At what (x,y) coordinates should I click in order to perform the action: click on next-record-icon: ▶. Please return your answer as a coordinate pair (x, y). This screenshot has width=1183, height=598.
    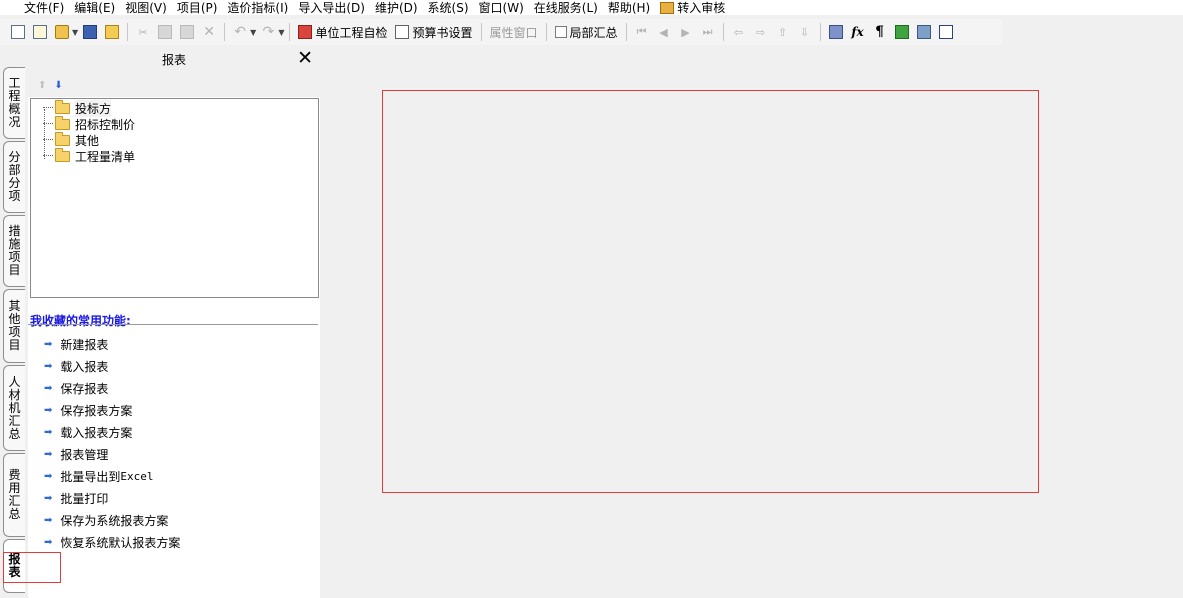
    Looking at the image, I should click on (686, 32).